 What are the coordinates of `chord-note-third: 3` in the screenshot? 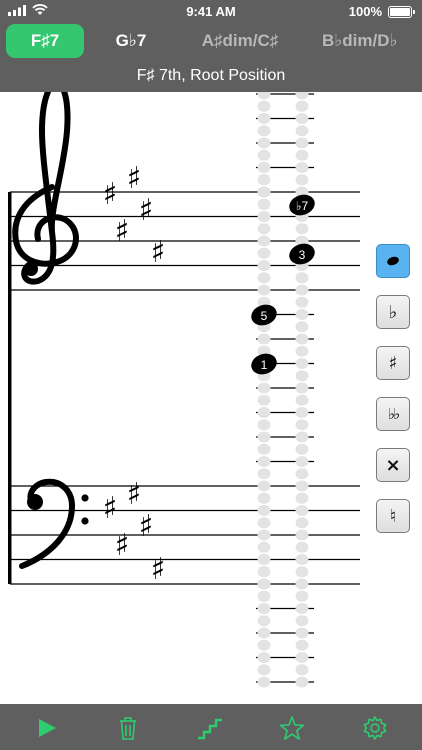 It's located at (302, 253).